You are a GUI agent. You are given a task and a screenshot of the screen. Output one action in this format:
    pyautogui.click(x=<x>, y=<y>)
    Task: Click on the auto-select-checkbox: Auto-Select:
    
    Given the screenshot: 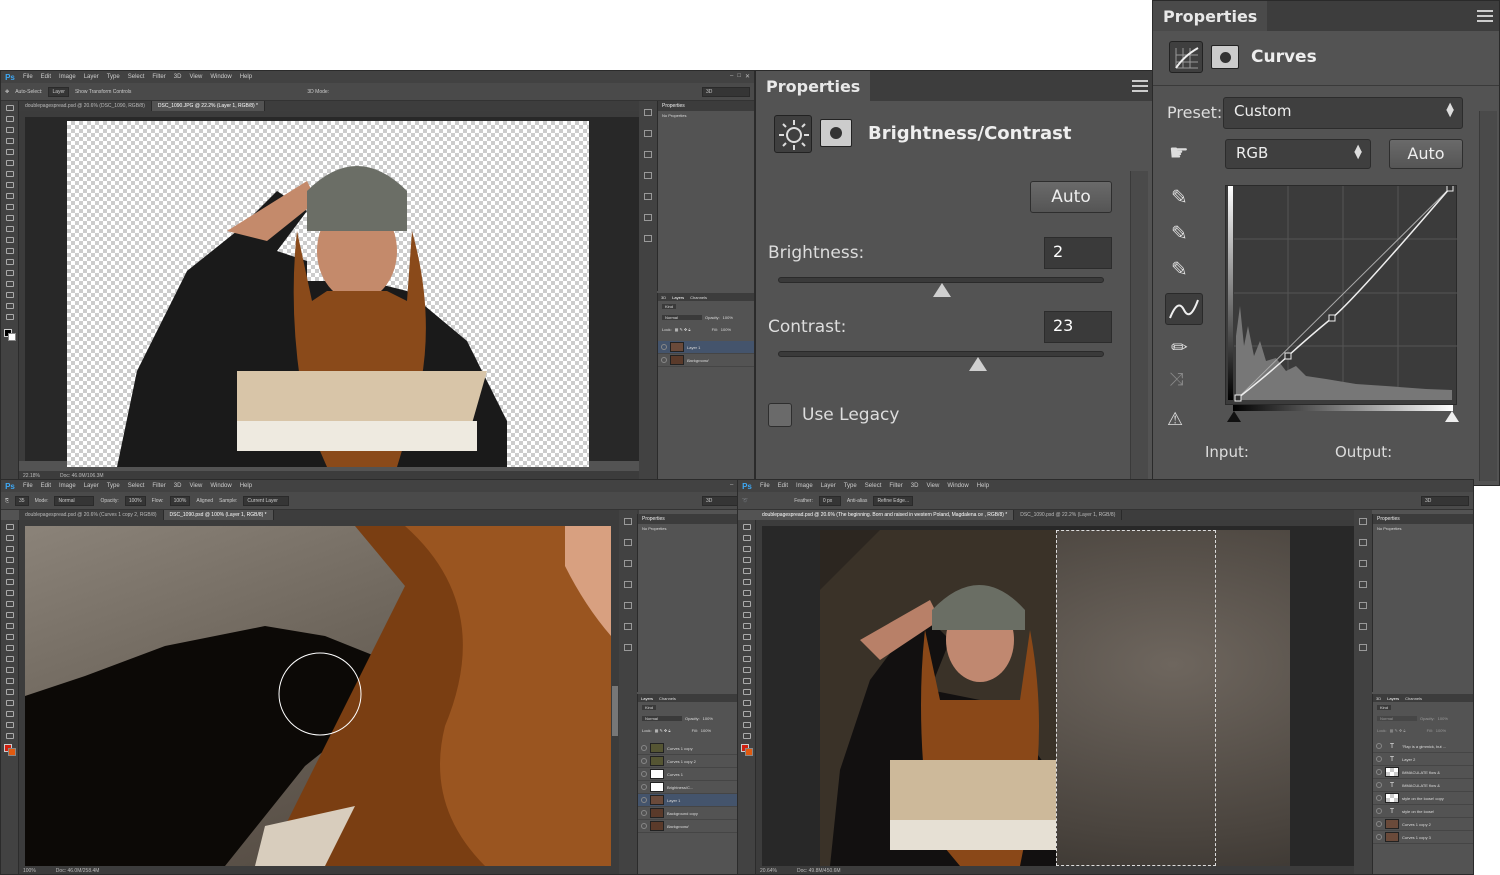 What is the action you would take?
    pyautogui.click(x=28, y=92)
    